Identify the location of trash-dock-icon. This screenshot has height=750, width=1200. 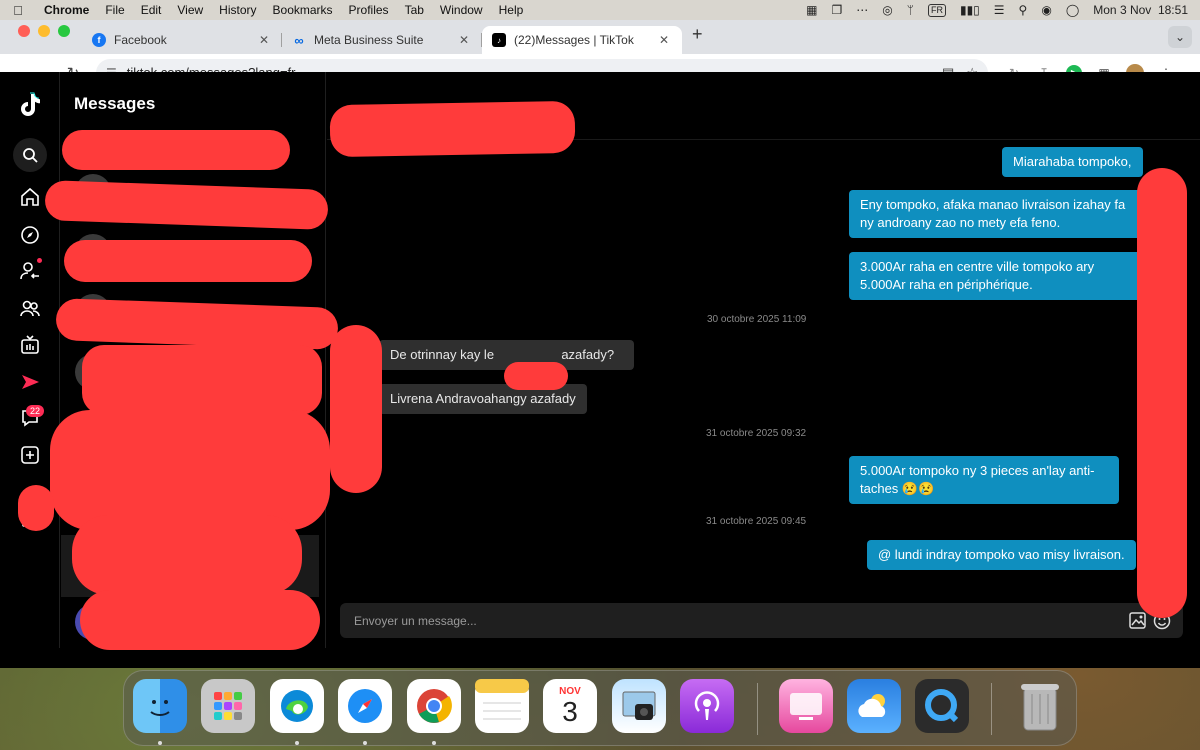
(1040, 706).